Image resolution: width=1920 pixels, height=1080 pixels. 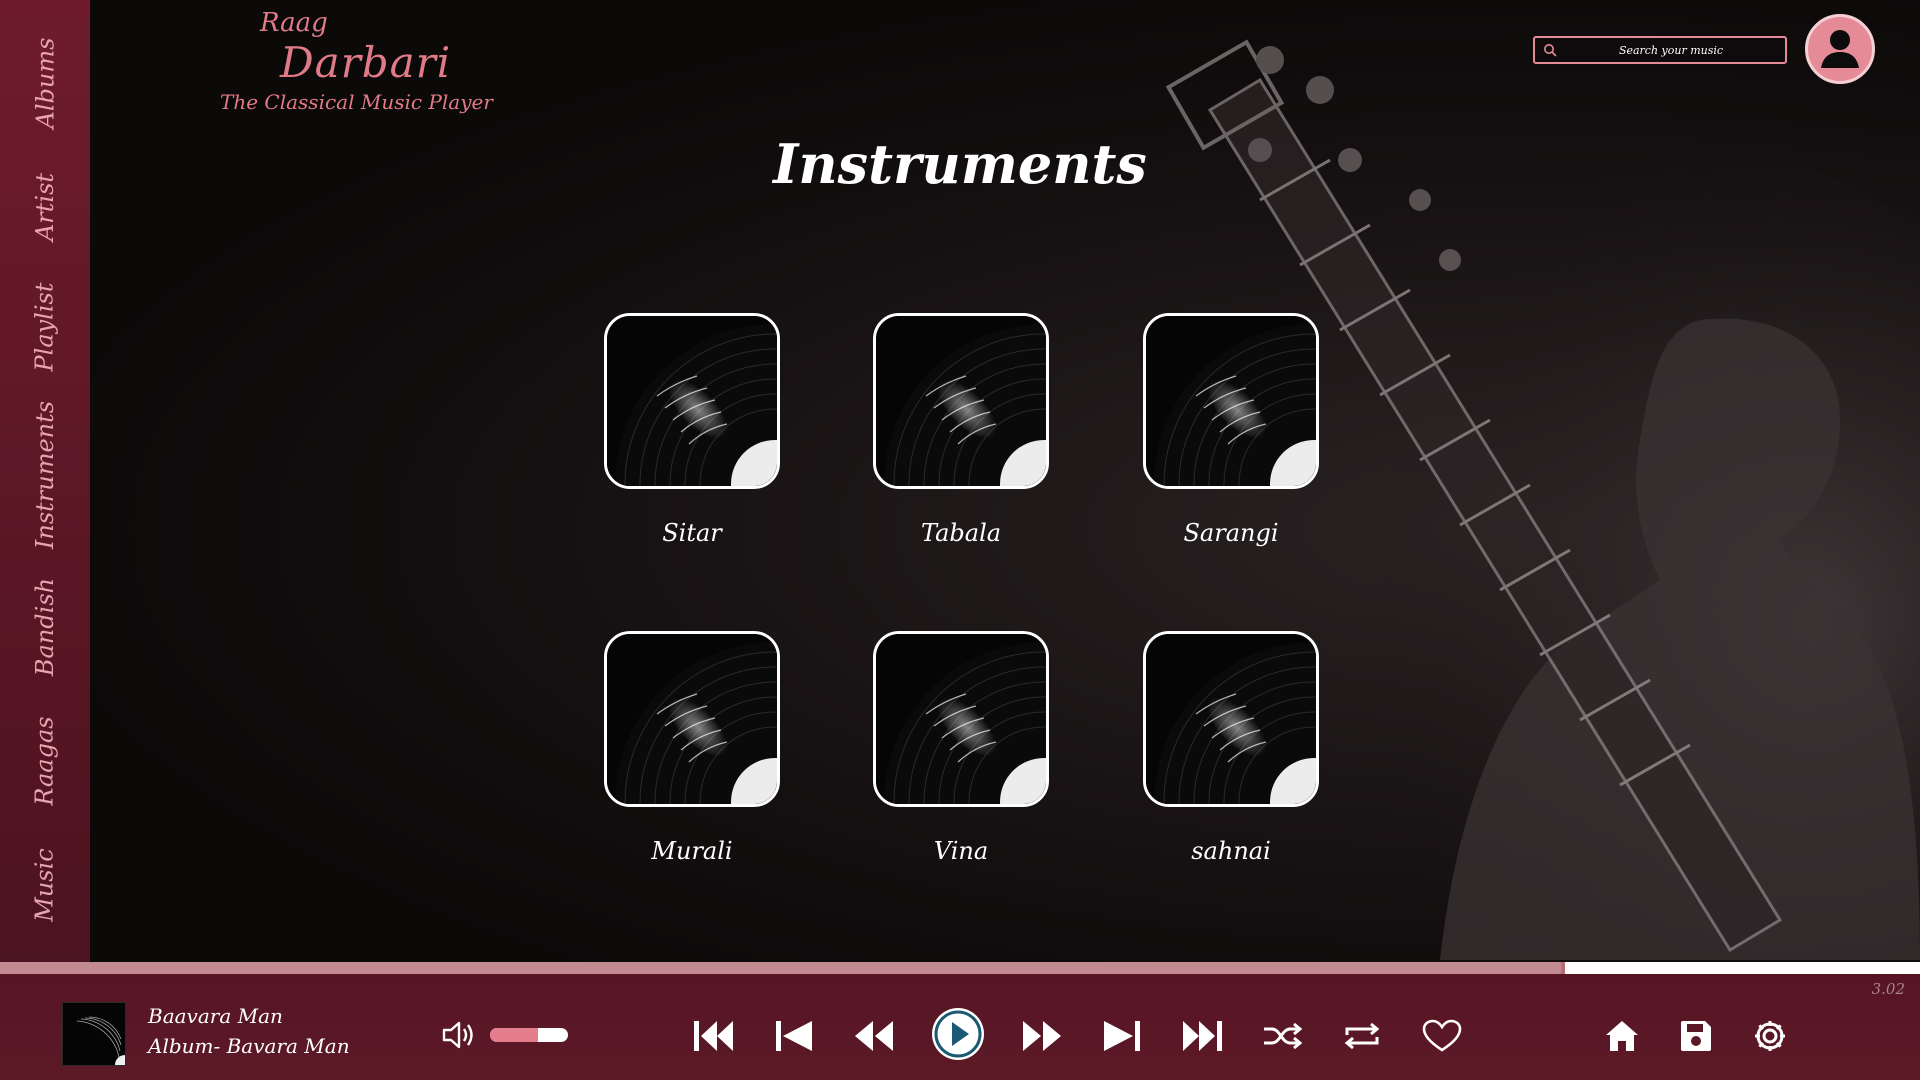 I want to click on heart-icon, so click(x=1442, y=1035).